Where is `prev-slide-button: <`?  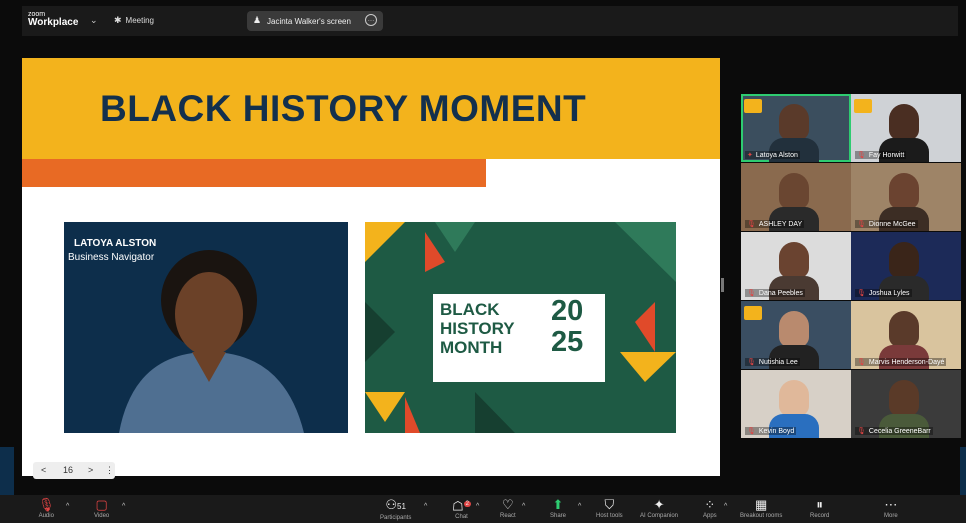
prev-slide-button: < is located at coordinates (43, 470).